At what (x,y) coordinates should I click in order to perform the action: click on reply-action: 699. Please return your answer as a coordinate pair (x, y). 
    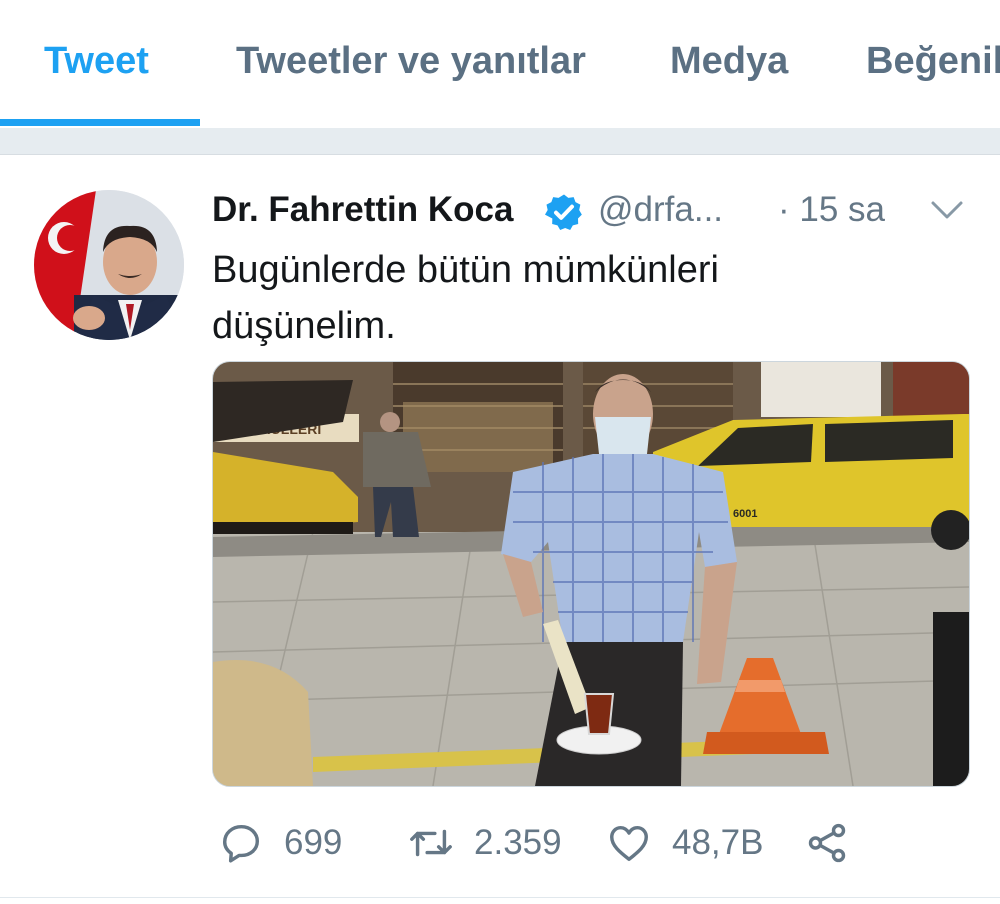
    Looking at the image, I should click on (280, 843).